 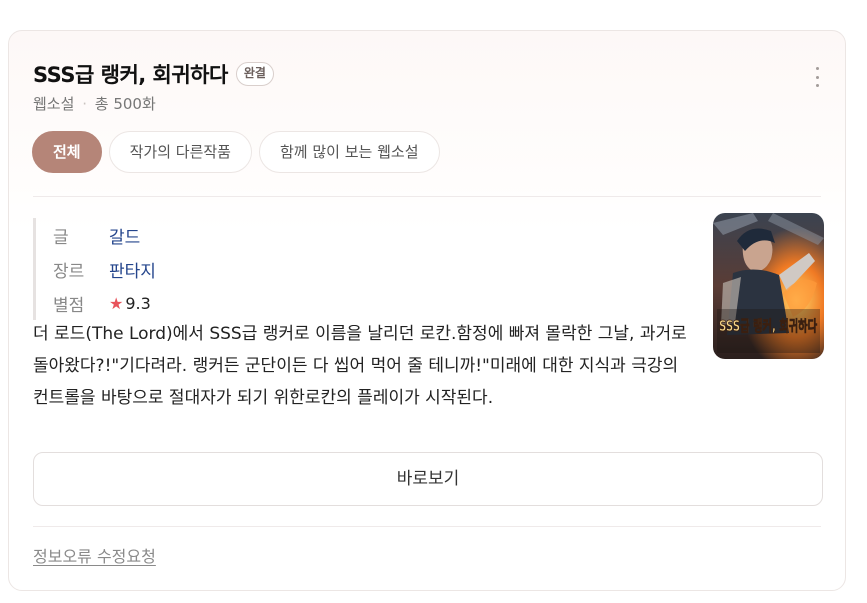 I want to click on more-vertical-icon, so click(x=817, y=77).